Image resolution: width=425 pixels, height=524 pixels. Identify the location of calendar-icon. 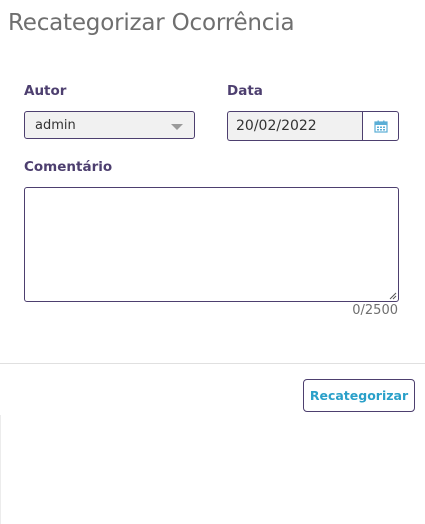
(381, 126).